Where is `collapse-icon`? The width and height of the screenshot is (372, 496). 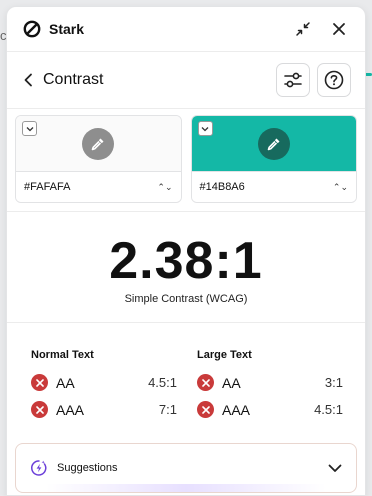 collapse-icon is located at coordinates (303, 29).